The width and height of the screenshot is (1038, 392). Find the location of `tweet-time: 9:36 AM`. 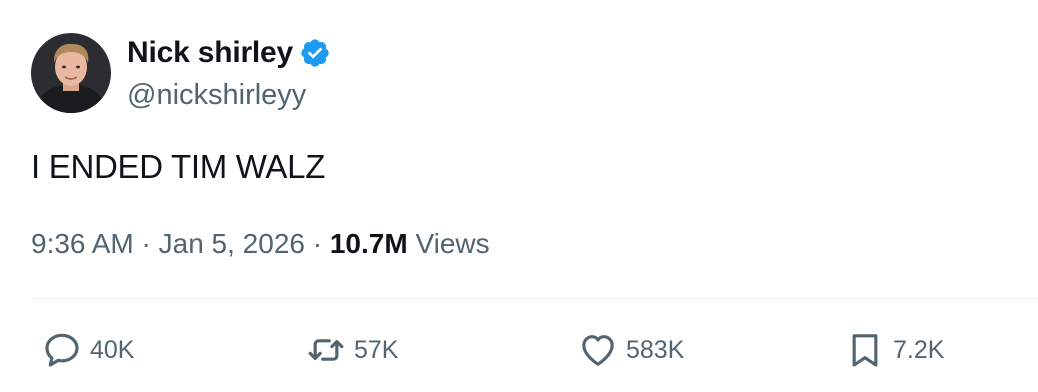

tweet-time: 9:36 AM is located at coordinates (82, 243).